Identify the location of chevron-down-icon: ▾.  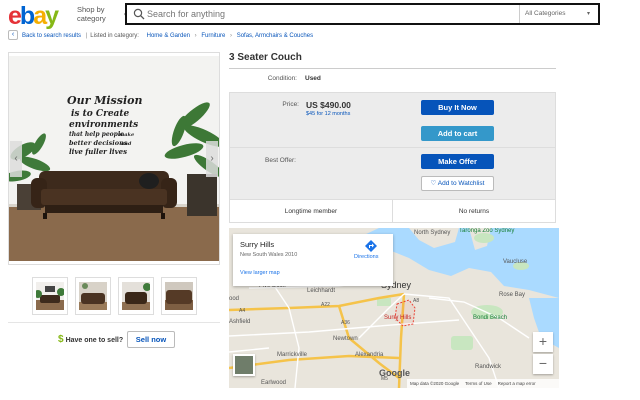
(588, 14).